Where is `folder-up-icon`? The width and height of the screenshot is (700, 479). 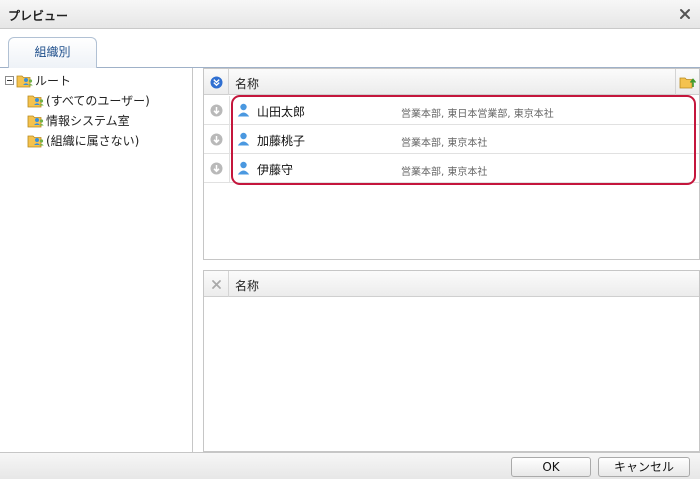 folder-up-icon is located at coordinates (687, 83).